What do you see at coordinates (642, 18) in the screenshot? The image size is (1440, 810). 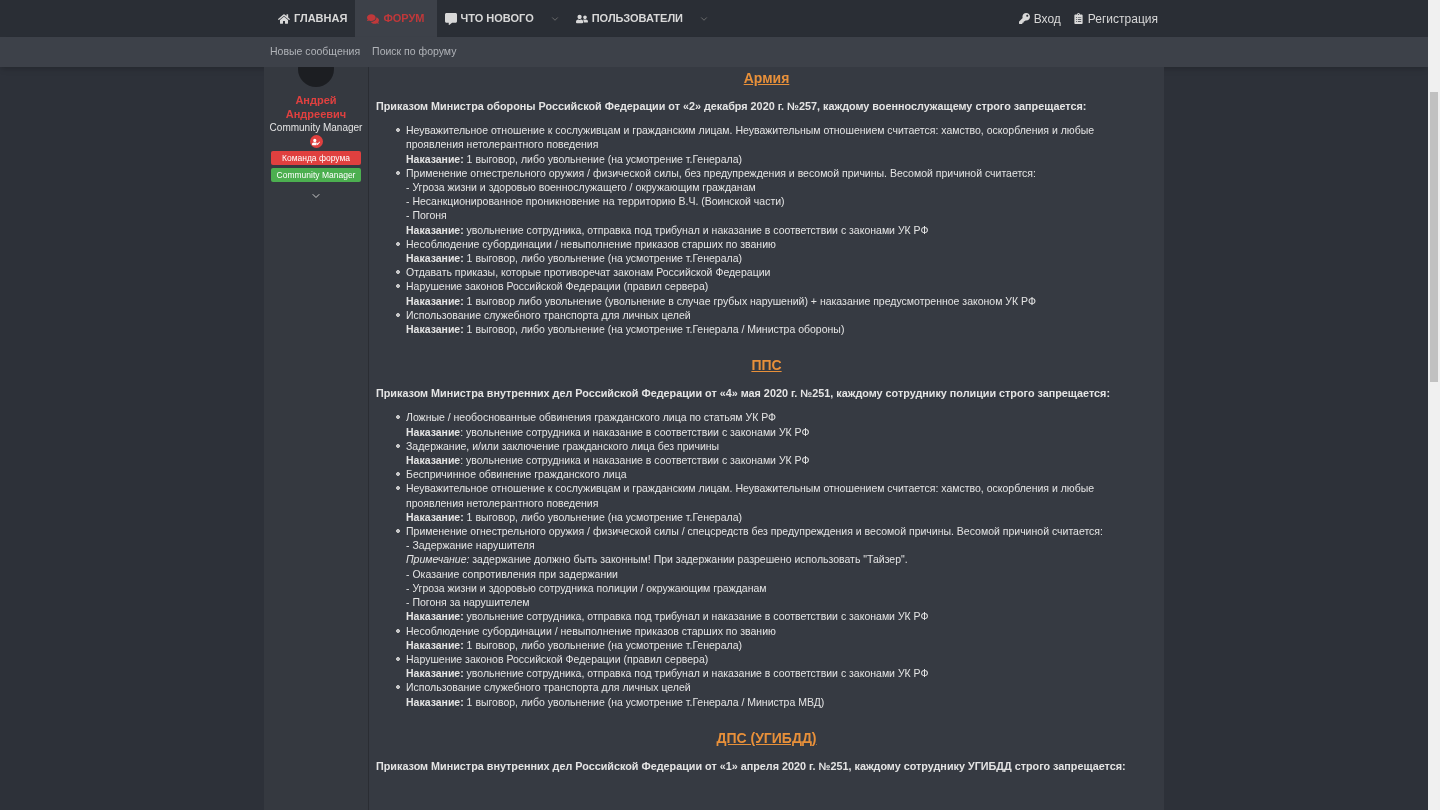 I see `nav-tab: ПОЛЬЗОВАТЕЛИ` at bounding box center [642, 18].